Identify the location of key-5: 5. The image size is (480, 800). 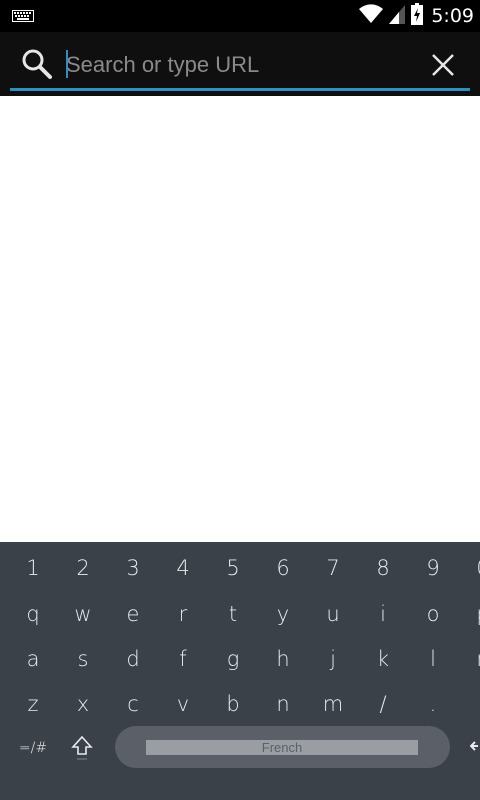
(233, 568).